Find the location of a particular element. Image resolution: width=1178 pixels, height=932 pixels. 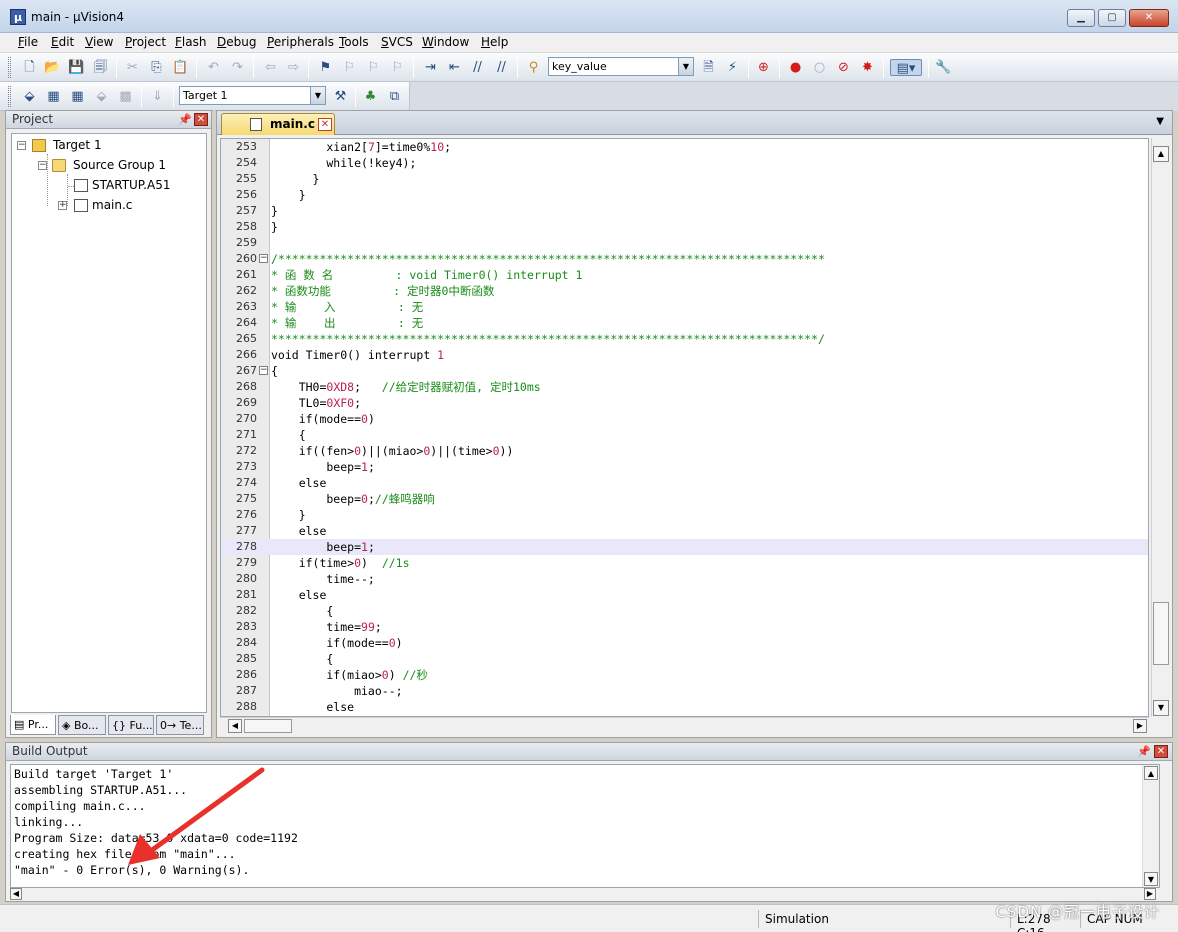

code-line: 284 if(mode==0) is located at coordinates (684, 643).